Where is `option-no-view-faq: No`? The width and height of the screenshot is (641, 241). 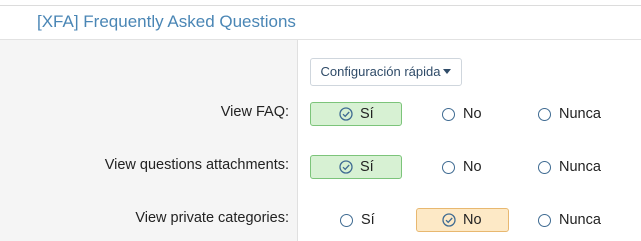
option-no-view-faq: No is located at coordinates (462, 114).